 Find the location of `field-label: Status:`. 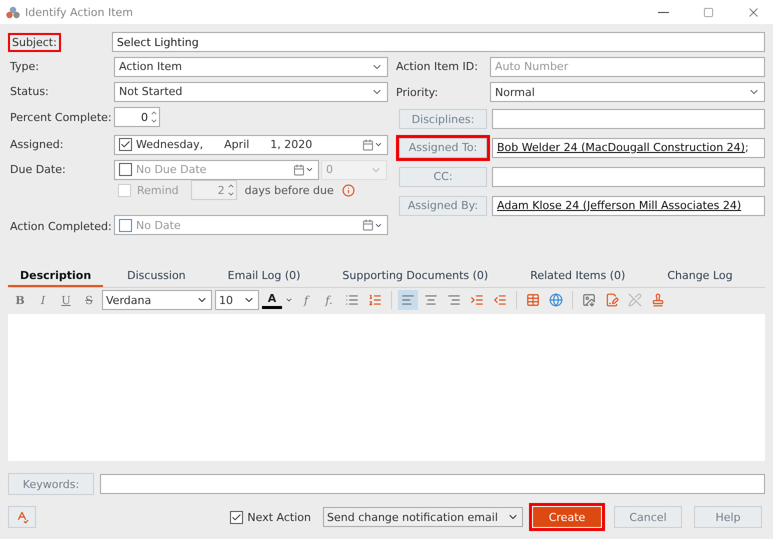

field-label: Status: is located at coordinates (29, 92).